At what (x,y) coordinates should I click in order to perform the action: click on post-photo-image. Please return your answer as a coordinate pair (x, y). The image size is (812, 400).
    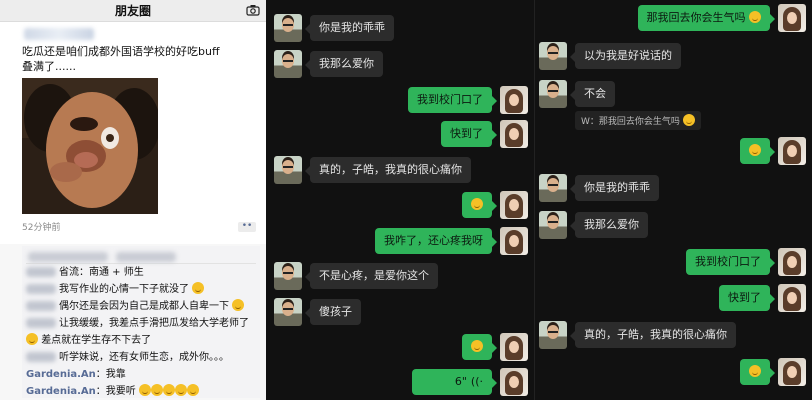
    Looking at the image, I should click on (90, 146).